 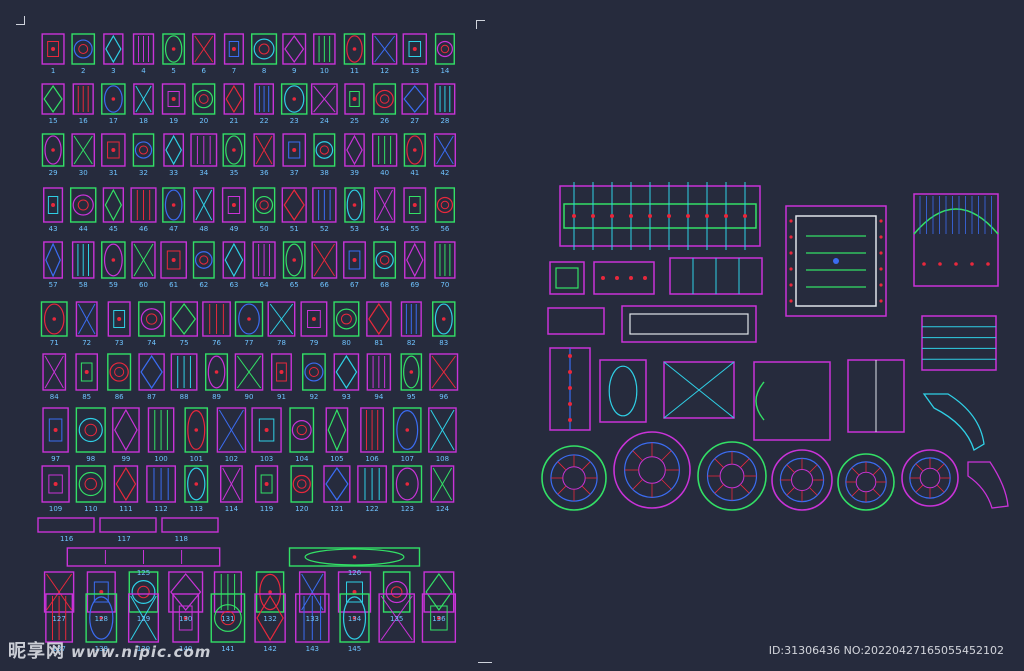 What do you see at coordinates (173, 71) in the screenshot?
I see `catalog-label: 5` at bounding box center [173, 71].